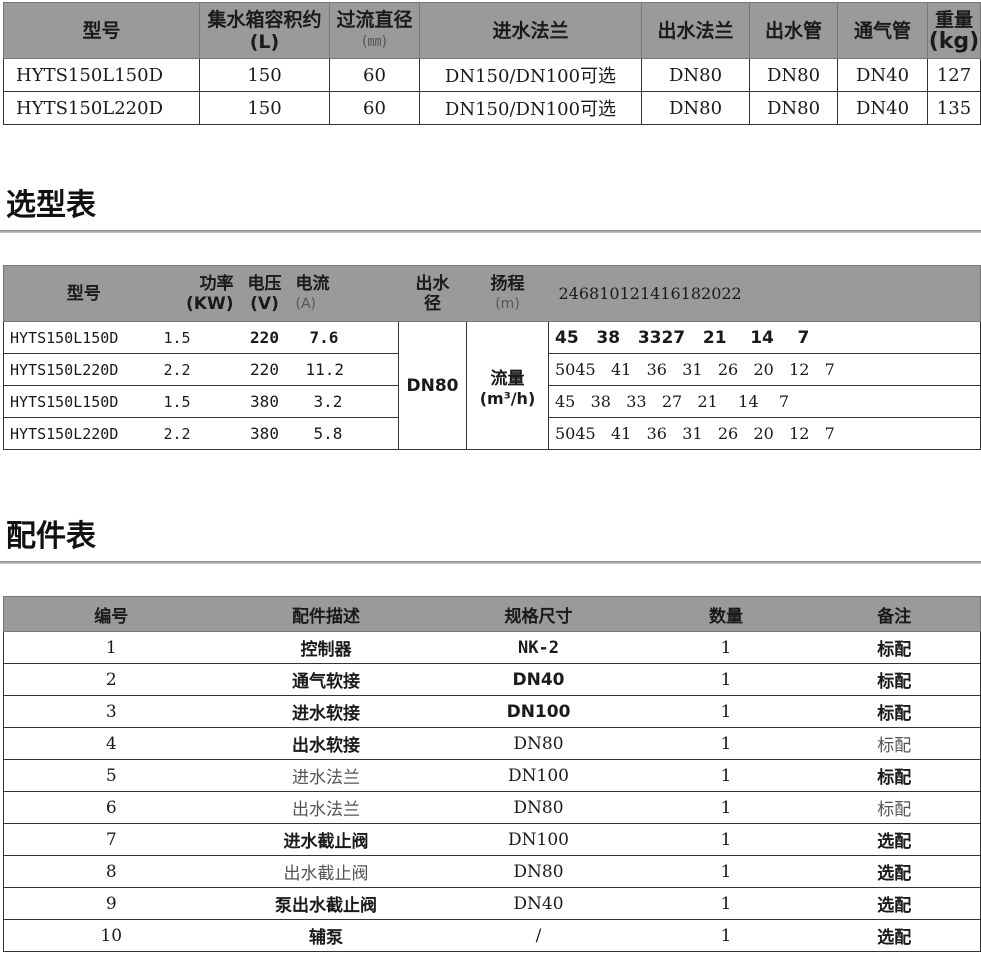 This screenshot has width=981, height=961. I want to click on table-row: 4 出水软接 DN80 1 标配, so click(492, 743).